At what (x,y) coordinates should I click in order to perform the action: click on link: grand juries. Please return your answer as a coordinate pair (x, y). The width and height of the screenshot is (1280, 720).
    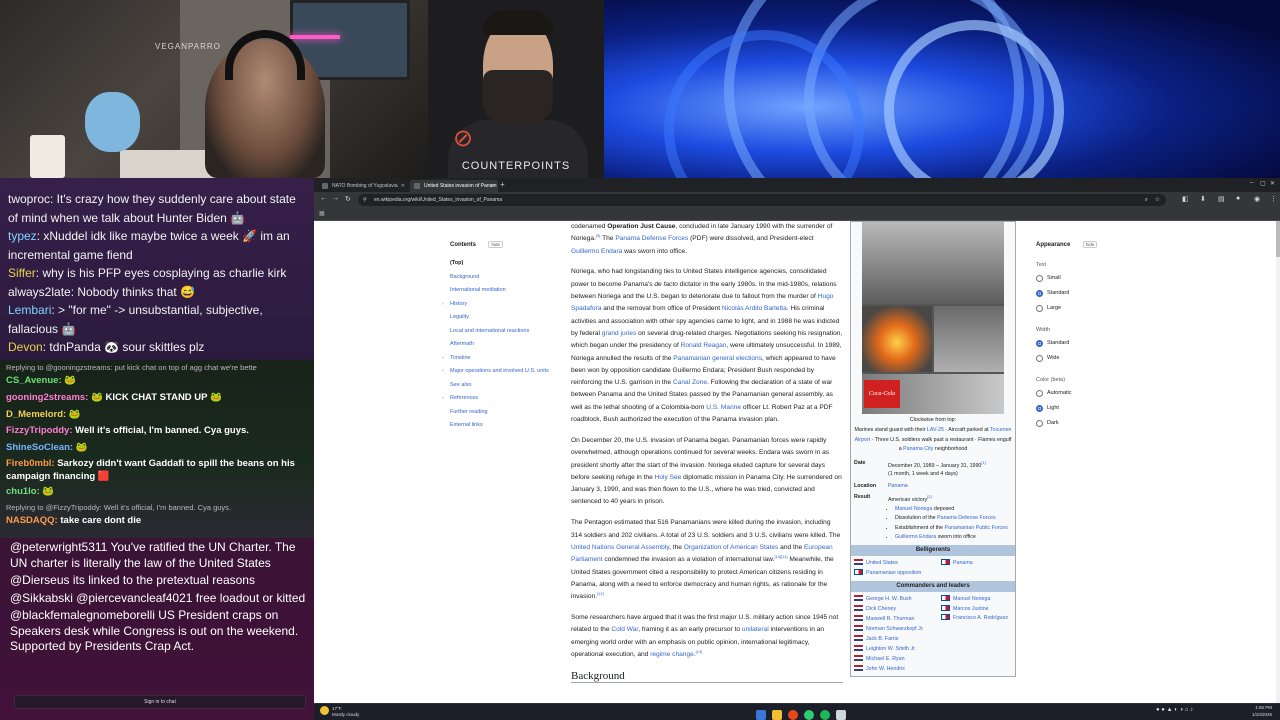
    Looking at the image, I should click on (619, 333).